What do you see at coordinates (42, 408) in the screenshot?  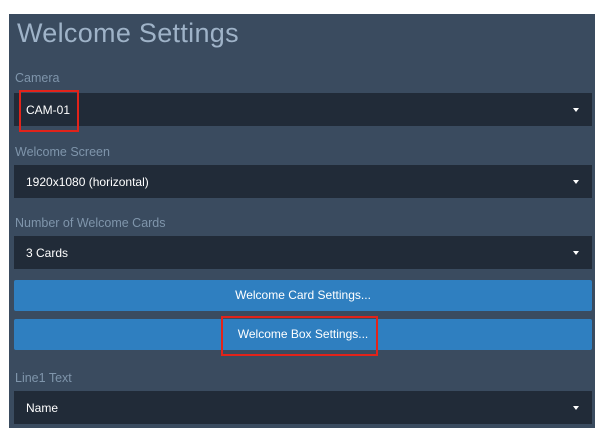 I see `line1-value: Name` at bounding box center [42, 408].